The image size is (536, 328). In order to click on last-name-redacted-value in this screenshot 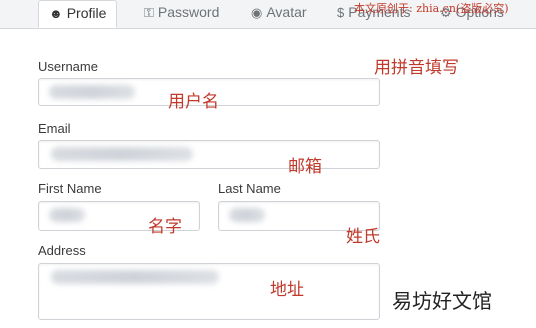, I will do `click(247, 215)`.